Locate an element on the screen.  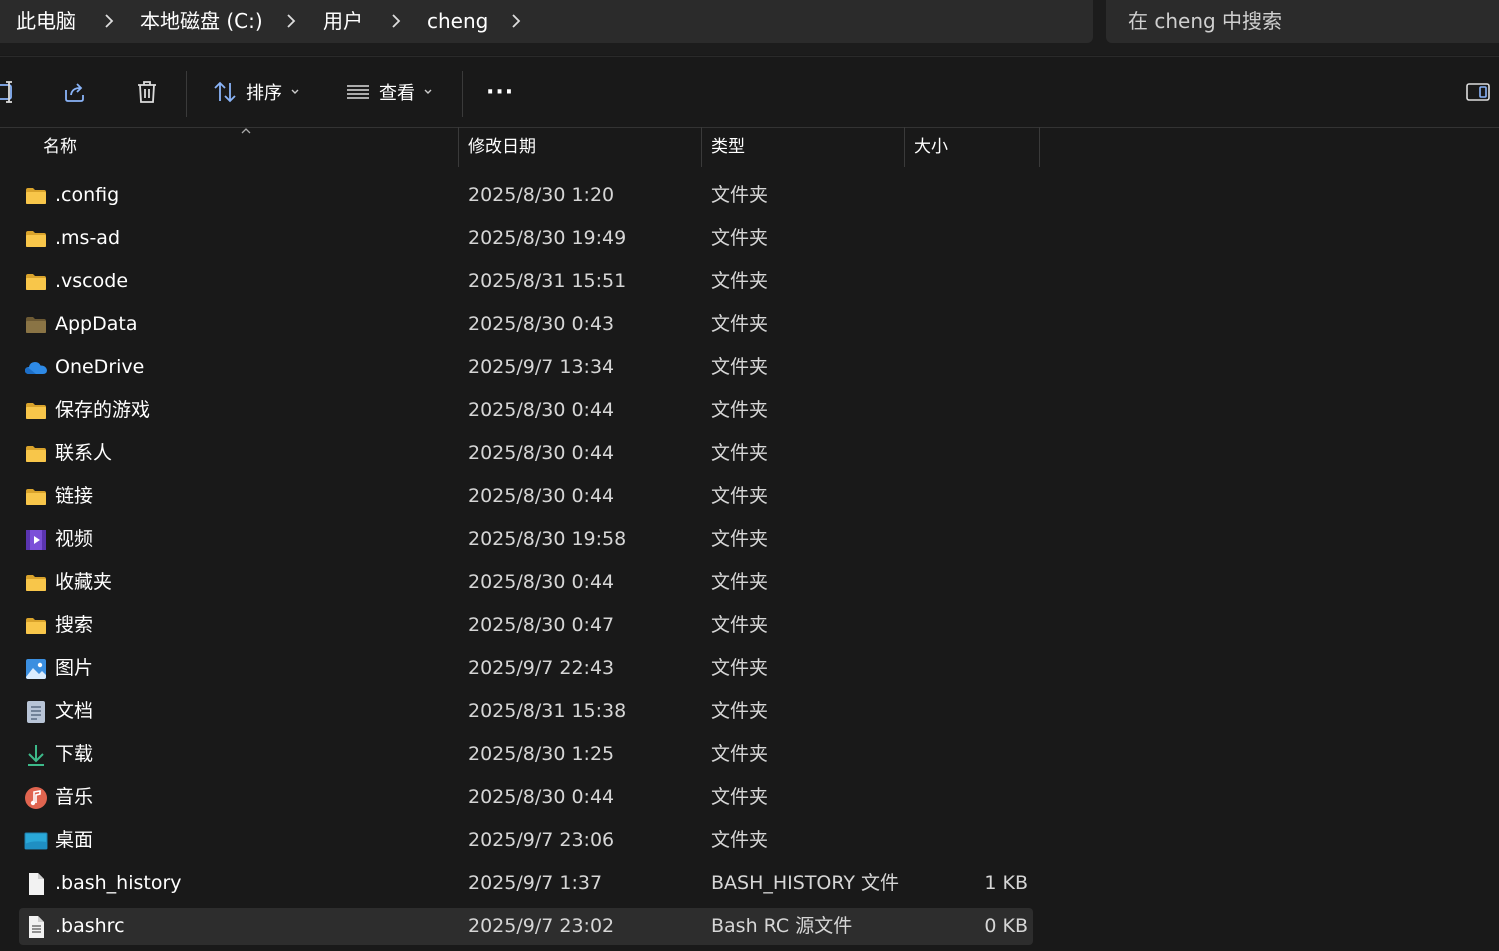
table-row: 音乐 2025/8/30 0:44 文件夹 is located at coordinates (526, 797).